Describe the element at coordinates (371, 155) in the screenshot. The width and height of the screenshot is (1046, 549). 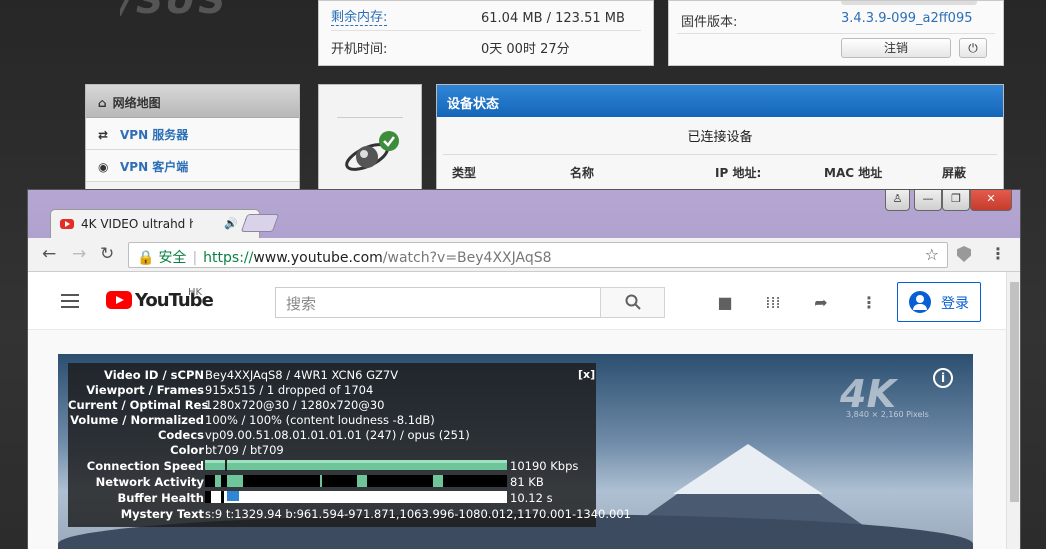
I see `internet-status-icon` at that location.